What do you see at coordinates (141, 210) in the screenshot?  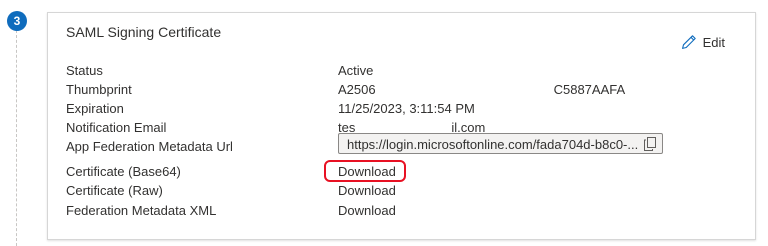 I see `federation-metadata-xml-label: Federation Metadata XML` at bounding box center [141, 210].